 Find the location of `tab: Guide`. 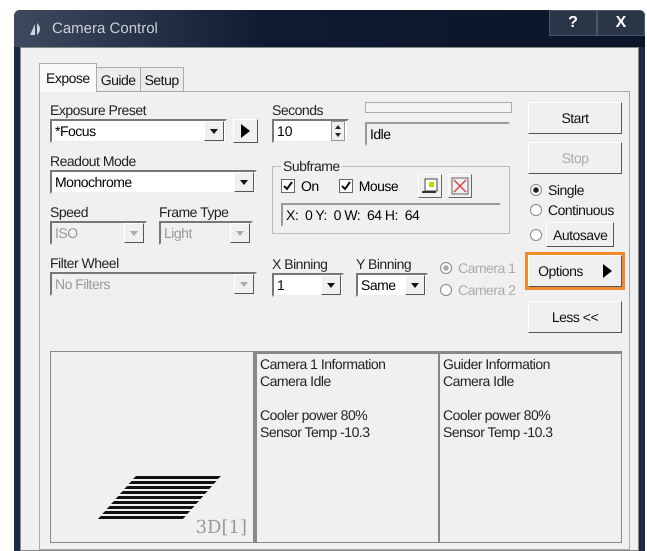

tab: Guide is located at coordinates (118, 79).